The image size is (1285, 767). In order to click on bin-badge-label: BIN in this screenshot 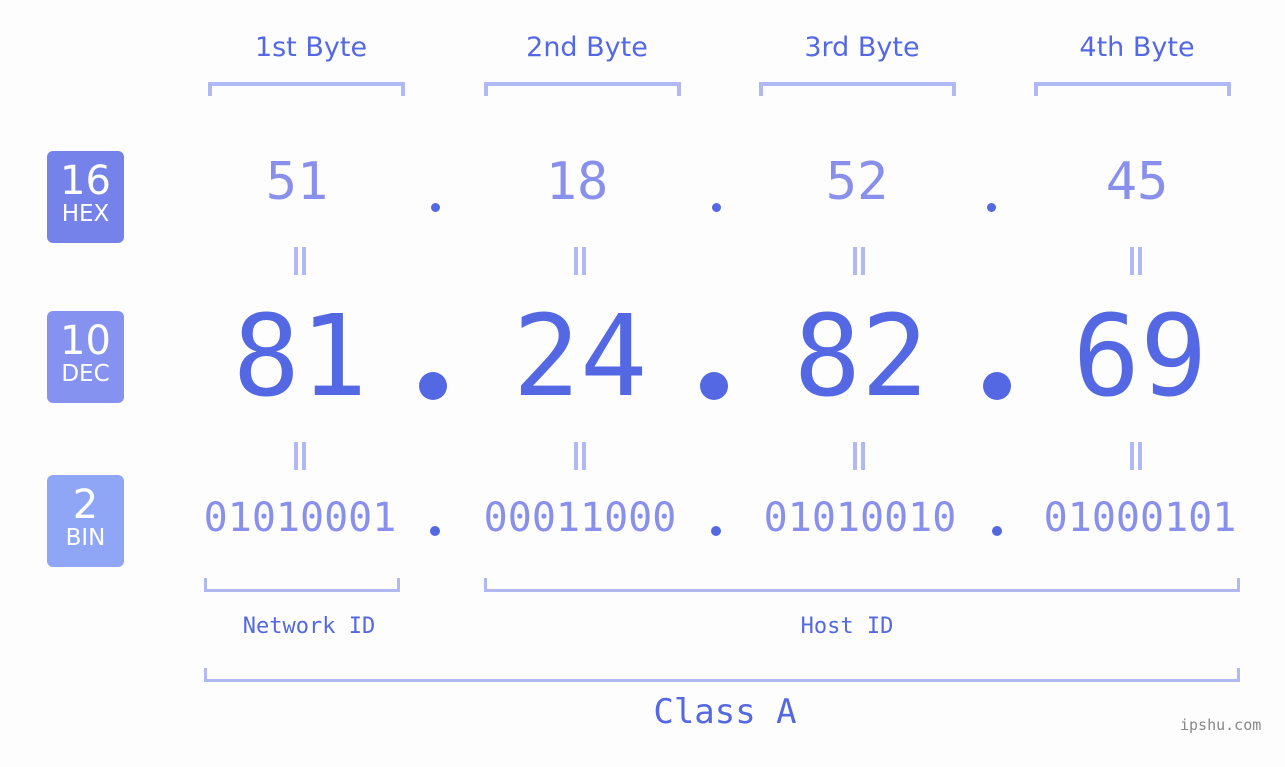, I will do `click(85, 538)`.